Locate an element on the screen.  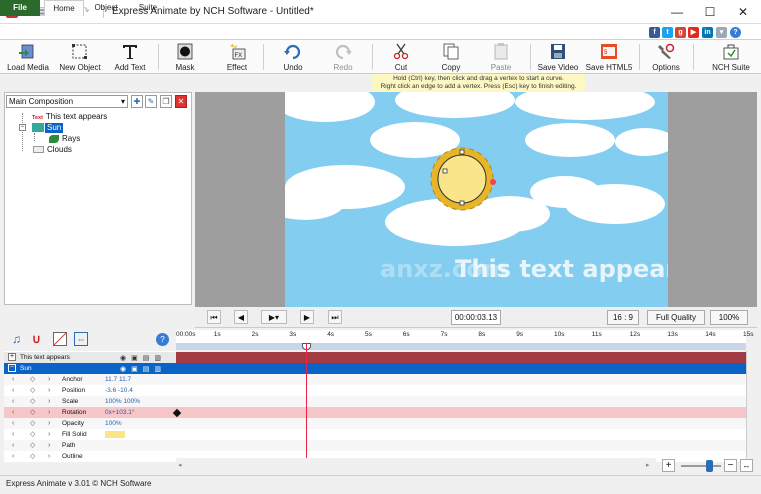
google-plus-icon: g is located at coordinates (680, 32).